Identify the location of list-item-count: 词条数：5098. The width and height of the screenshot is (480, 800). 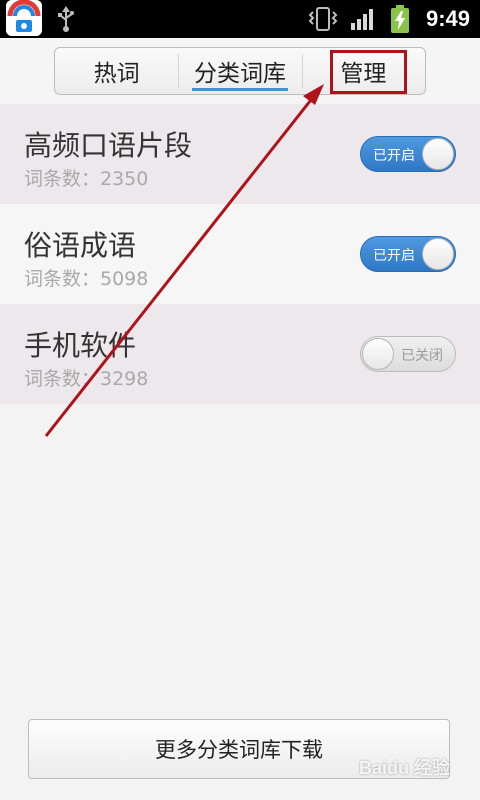
(86, 279).